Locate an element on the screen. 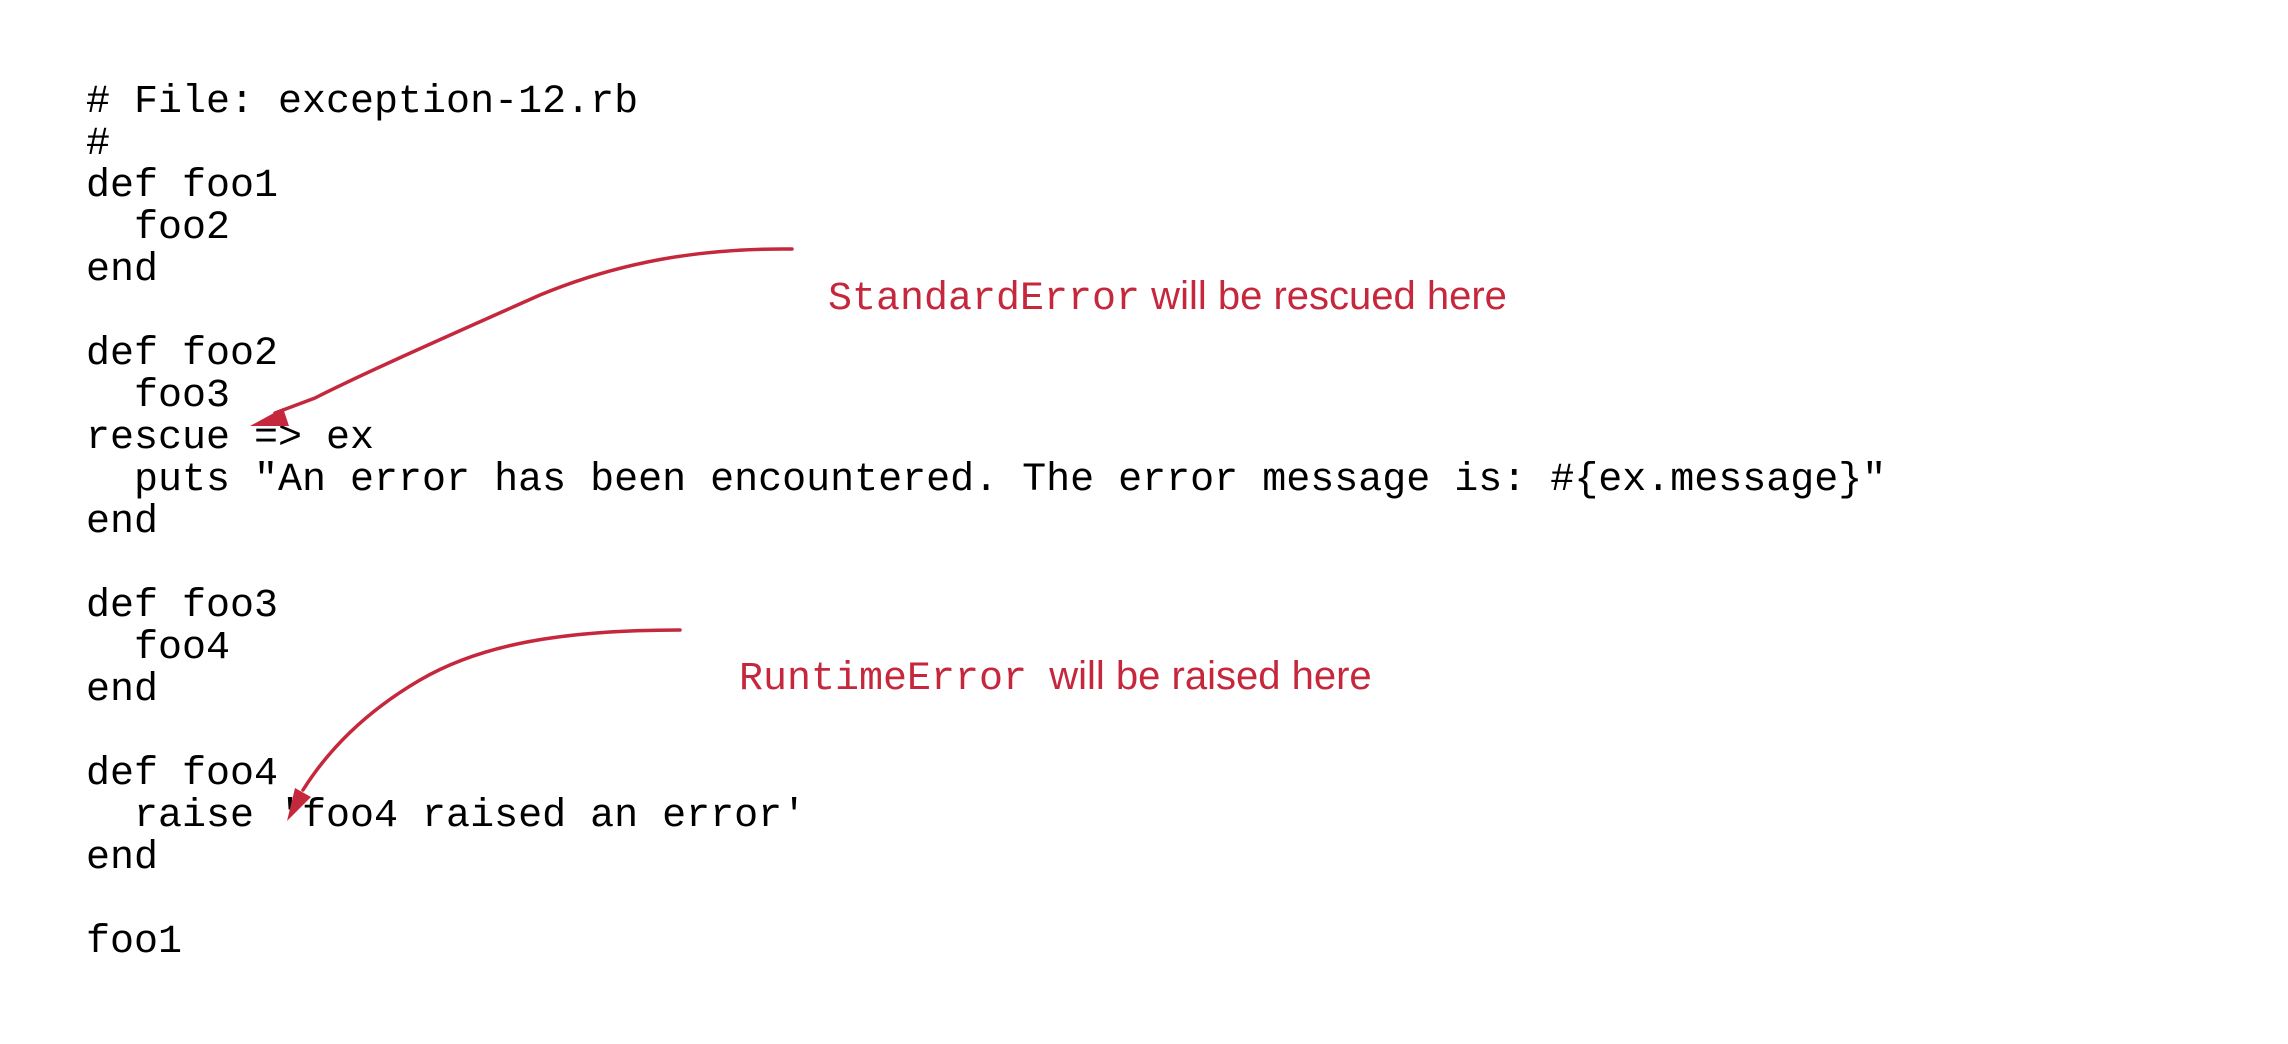 The image size is (2288, 1044). arrow-raised-line is located at coordinates (491, 710).